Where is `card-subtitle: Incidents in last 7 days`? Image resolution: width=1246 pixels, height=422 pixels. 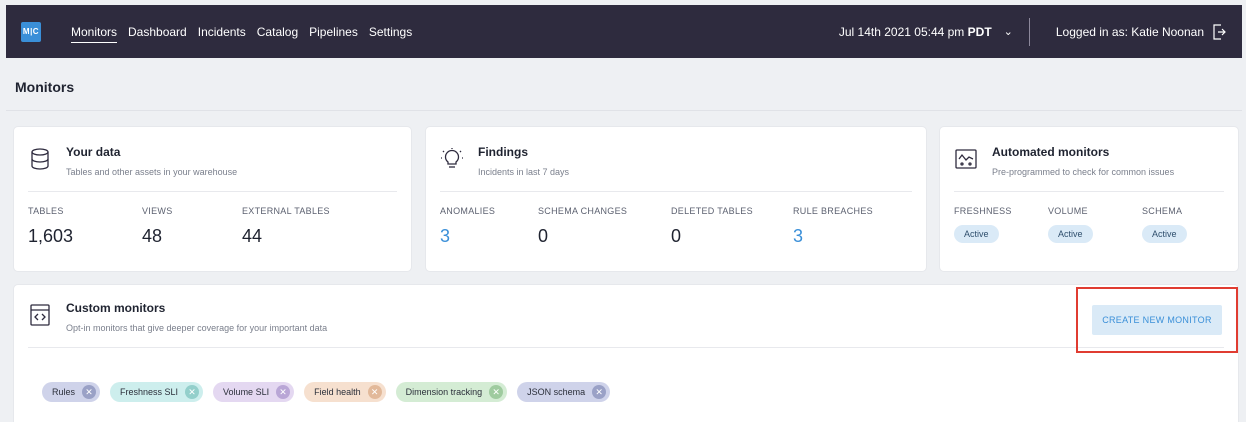
card-subtitle: Incidents in last 7 days is located at coordinates (524, 172).